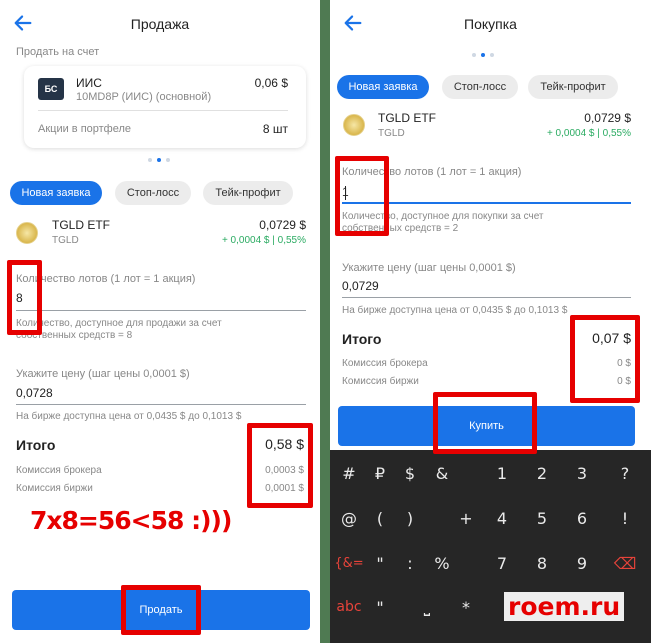 This screenshot has height=643, width=651. What do you see at coordinates (466, 607) in the screenshot?
I see `key: *` at bounding box center [466, 607].